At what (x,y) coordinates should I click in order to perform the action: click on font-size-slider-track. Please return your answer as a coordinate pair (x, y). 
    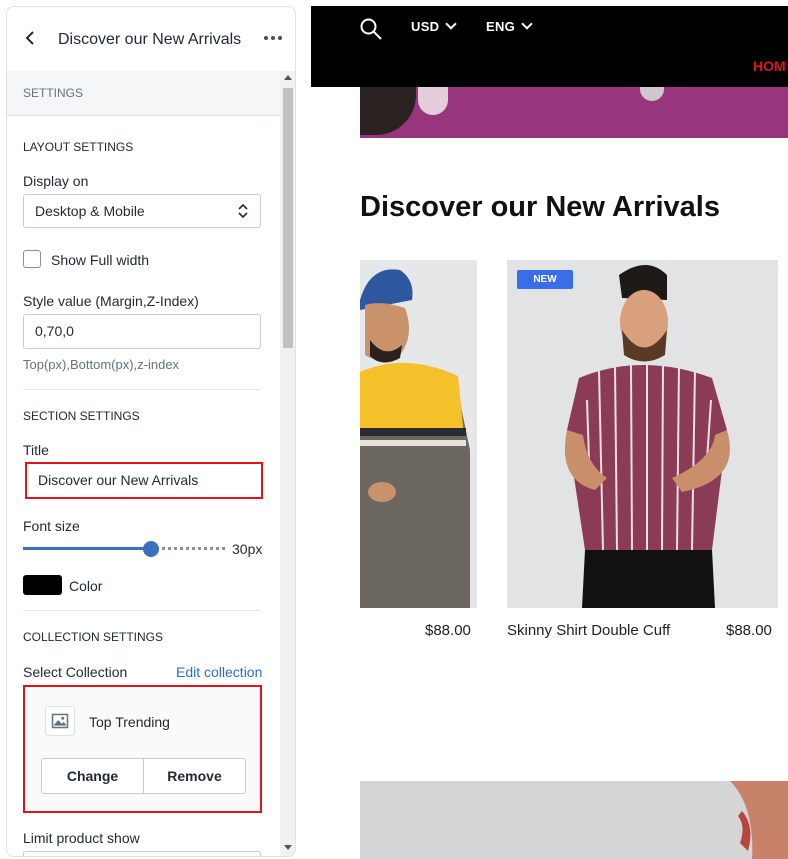
    Looking at the image, I should click on (188, 550).